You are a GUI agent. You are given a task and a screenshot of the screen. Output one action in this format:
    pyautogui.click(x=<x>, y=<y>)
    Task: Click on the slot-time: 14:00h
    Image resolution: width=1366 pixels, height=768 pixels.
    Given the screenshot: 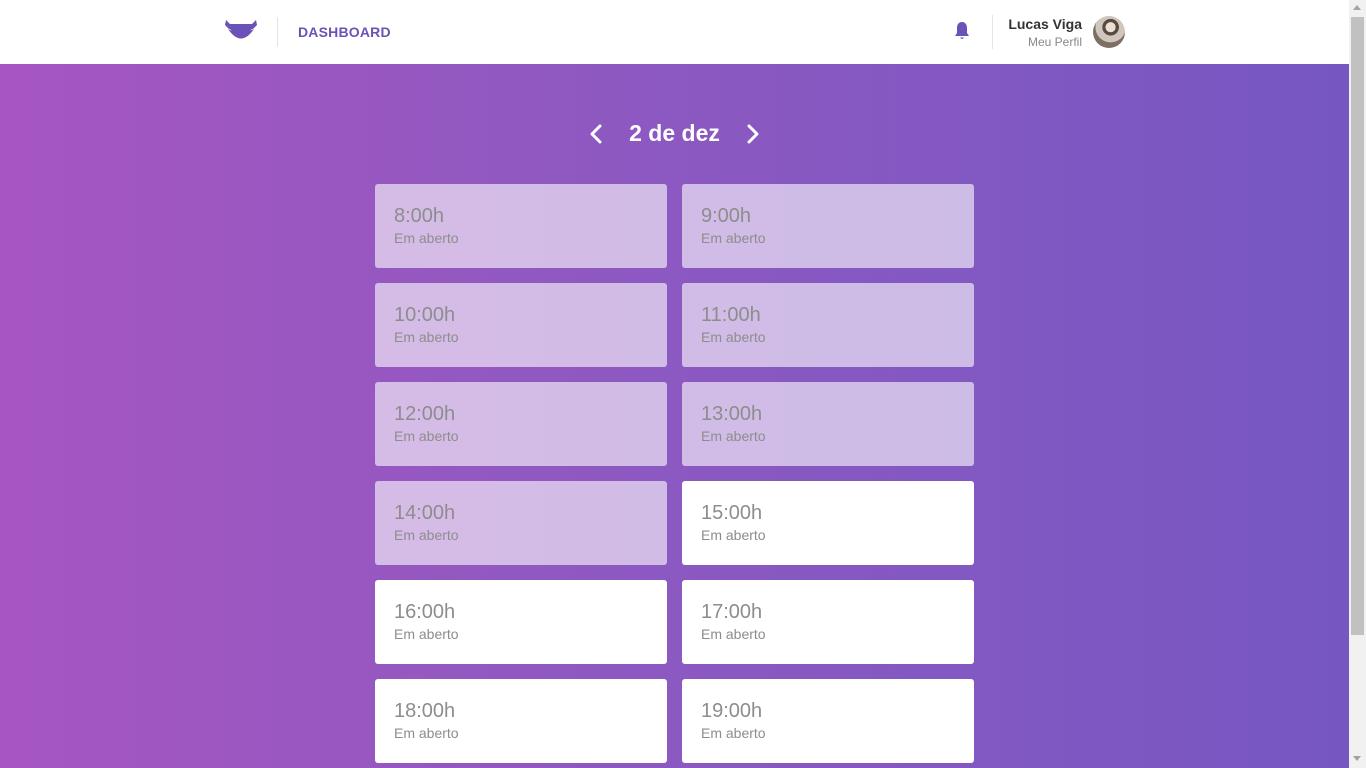 What is the action you would take?
    pyautogui.click(x=425, y=513)
    